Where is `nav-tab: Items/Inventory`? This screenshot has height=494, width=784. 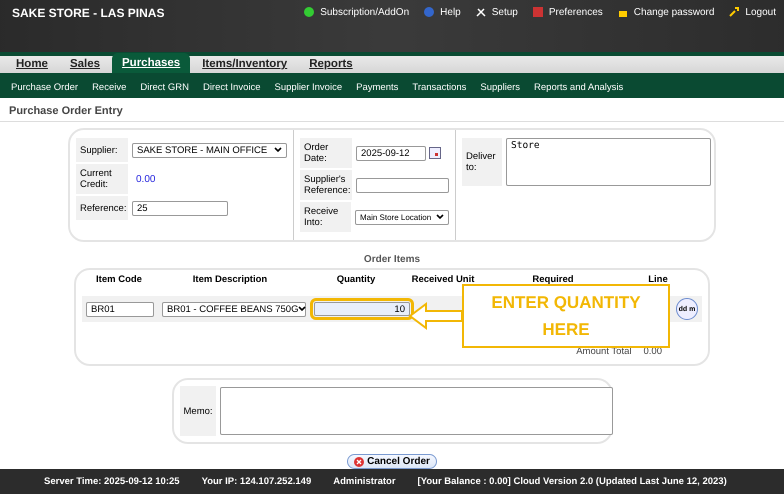 nav-tab: Items/Inventory is located at coordinates (245, 65).